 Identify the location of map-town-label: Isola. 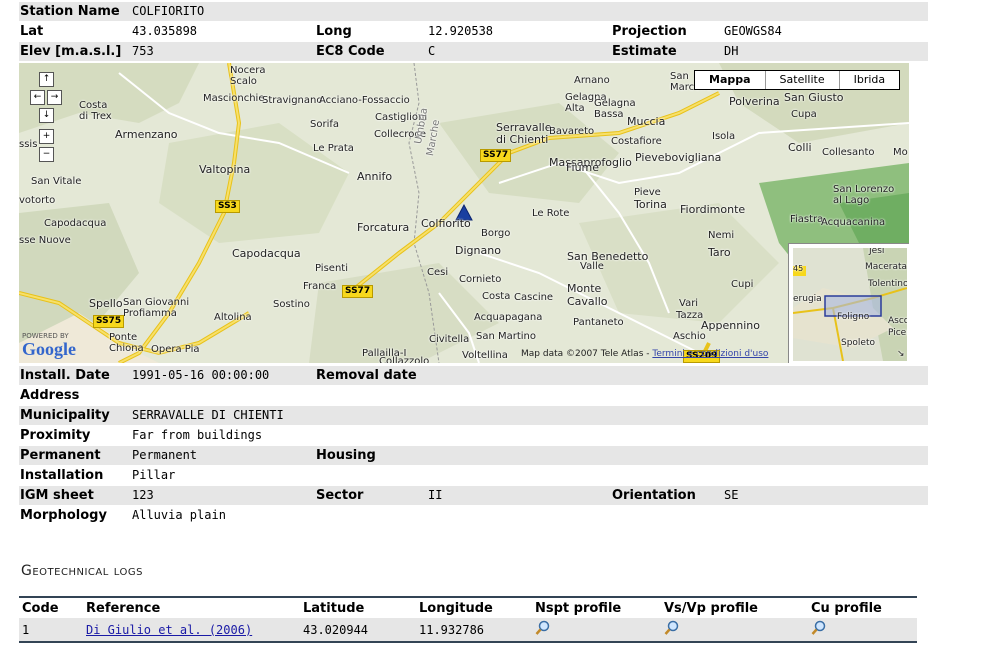
(724, 136).